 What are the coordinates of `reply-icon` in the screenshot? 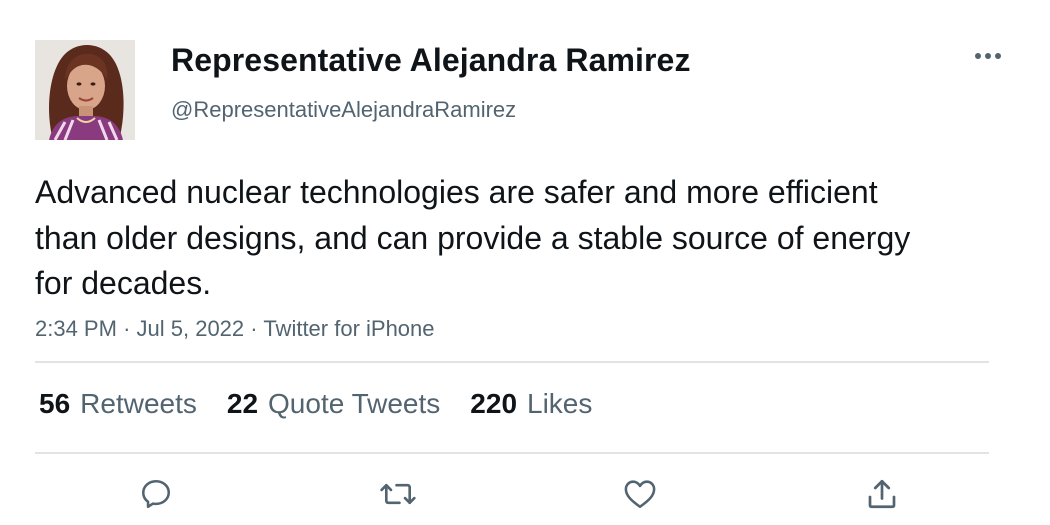 It's located at (156, 494).